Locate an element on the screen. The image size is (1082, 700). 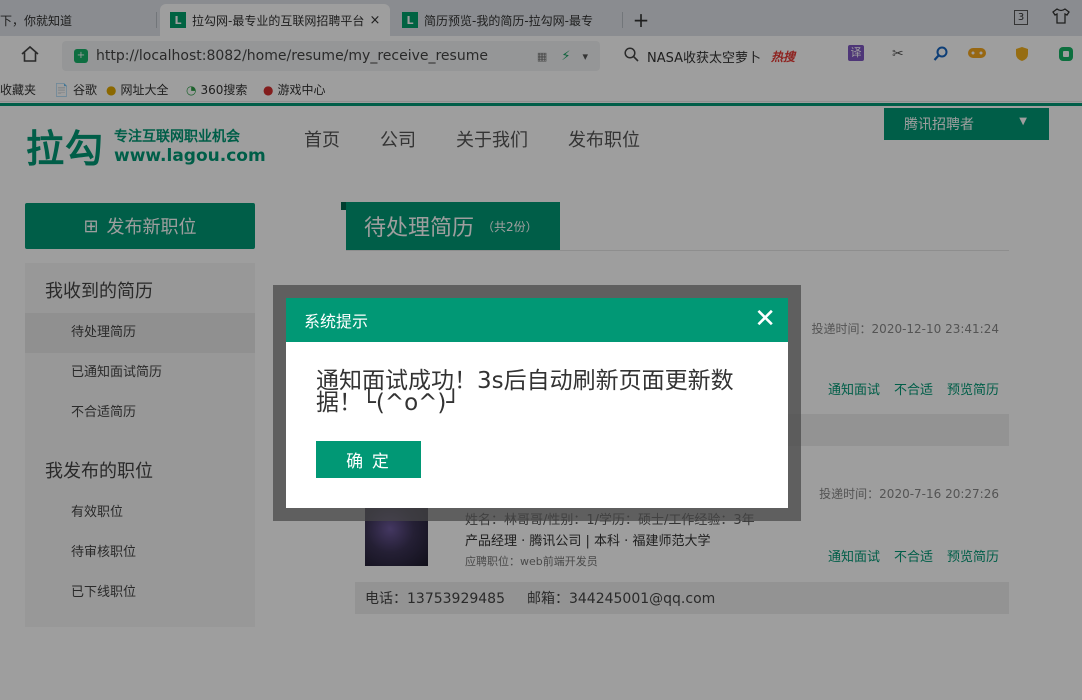
confirm-button: 确 定 is located at coordinates (368, 459).